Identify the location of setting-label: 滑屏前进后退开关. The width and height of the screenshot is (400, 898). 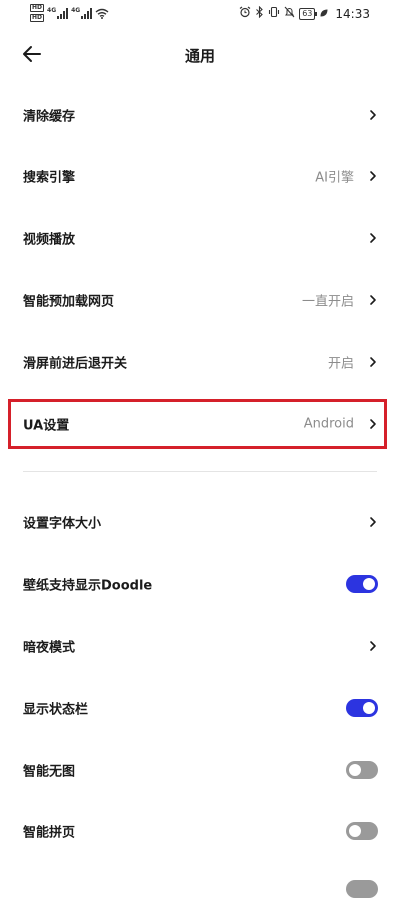
(75, 364).